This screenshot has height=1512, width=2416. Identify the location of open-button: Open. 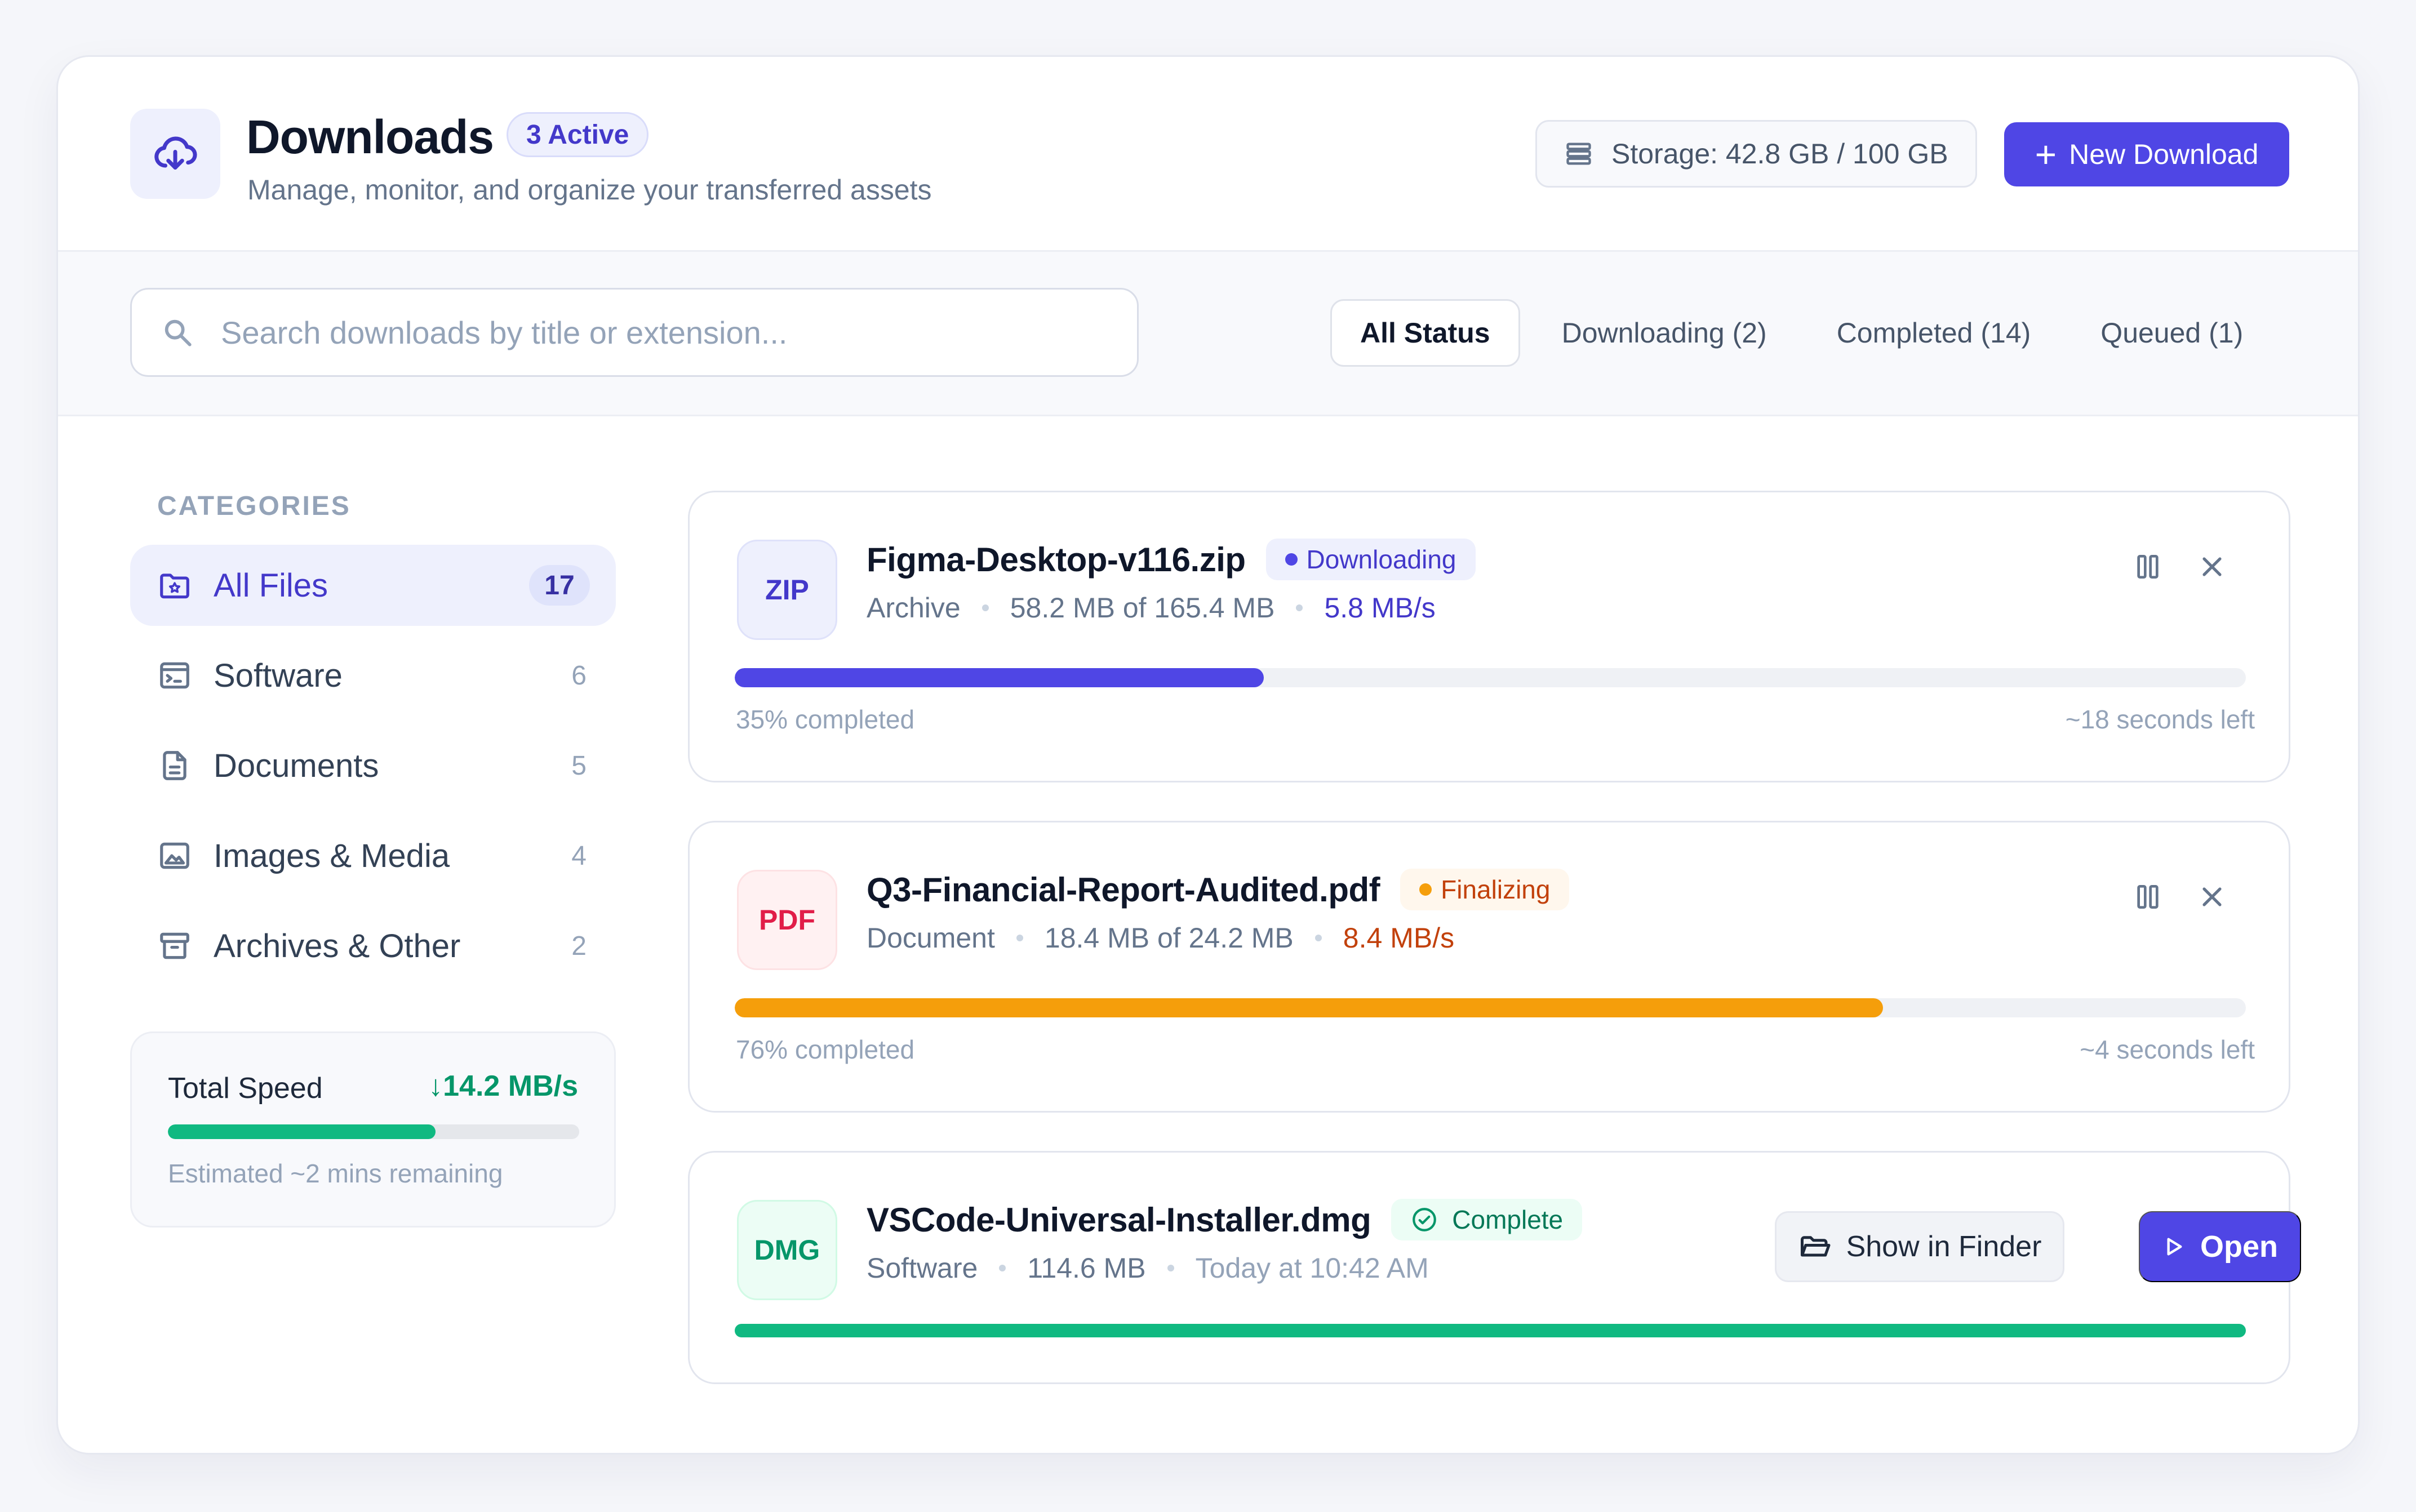
(2220, 1246).